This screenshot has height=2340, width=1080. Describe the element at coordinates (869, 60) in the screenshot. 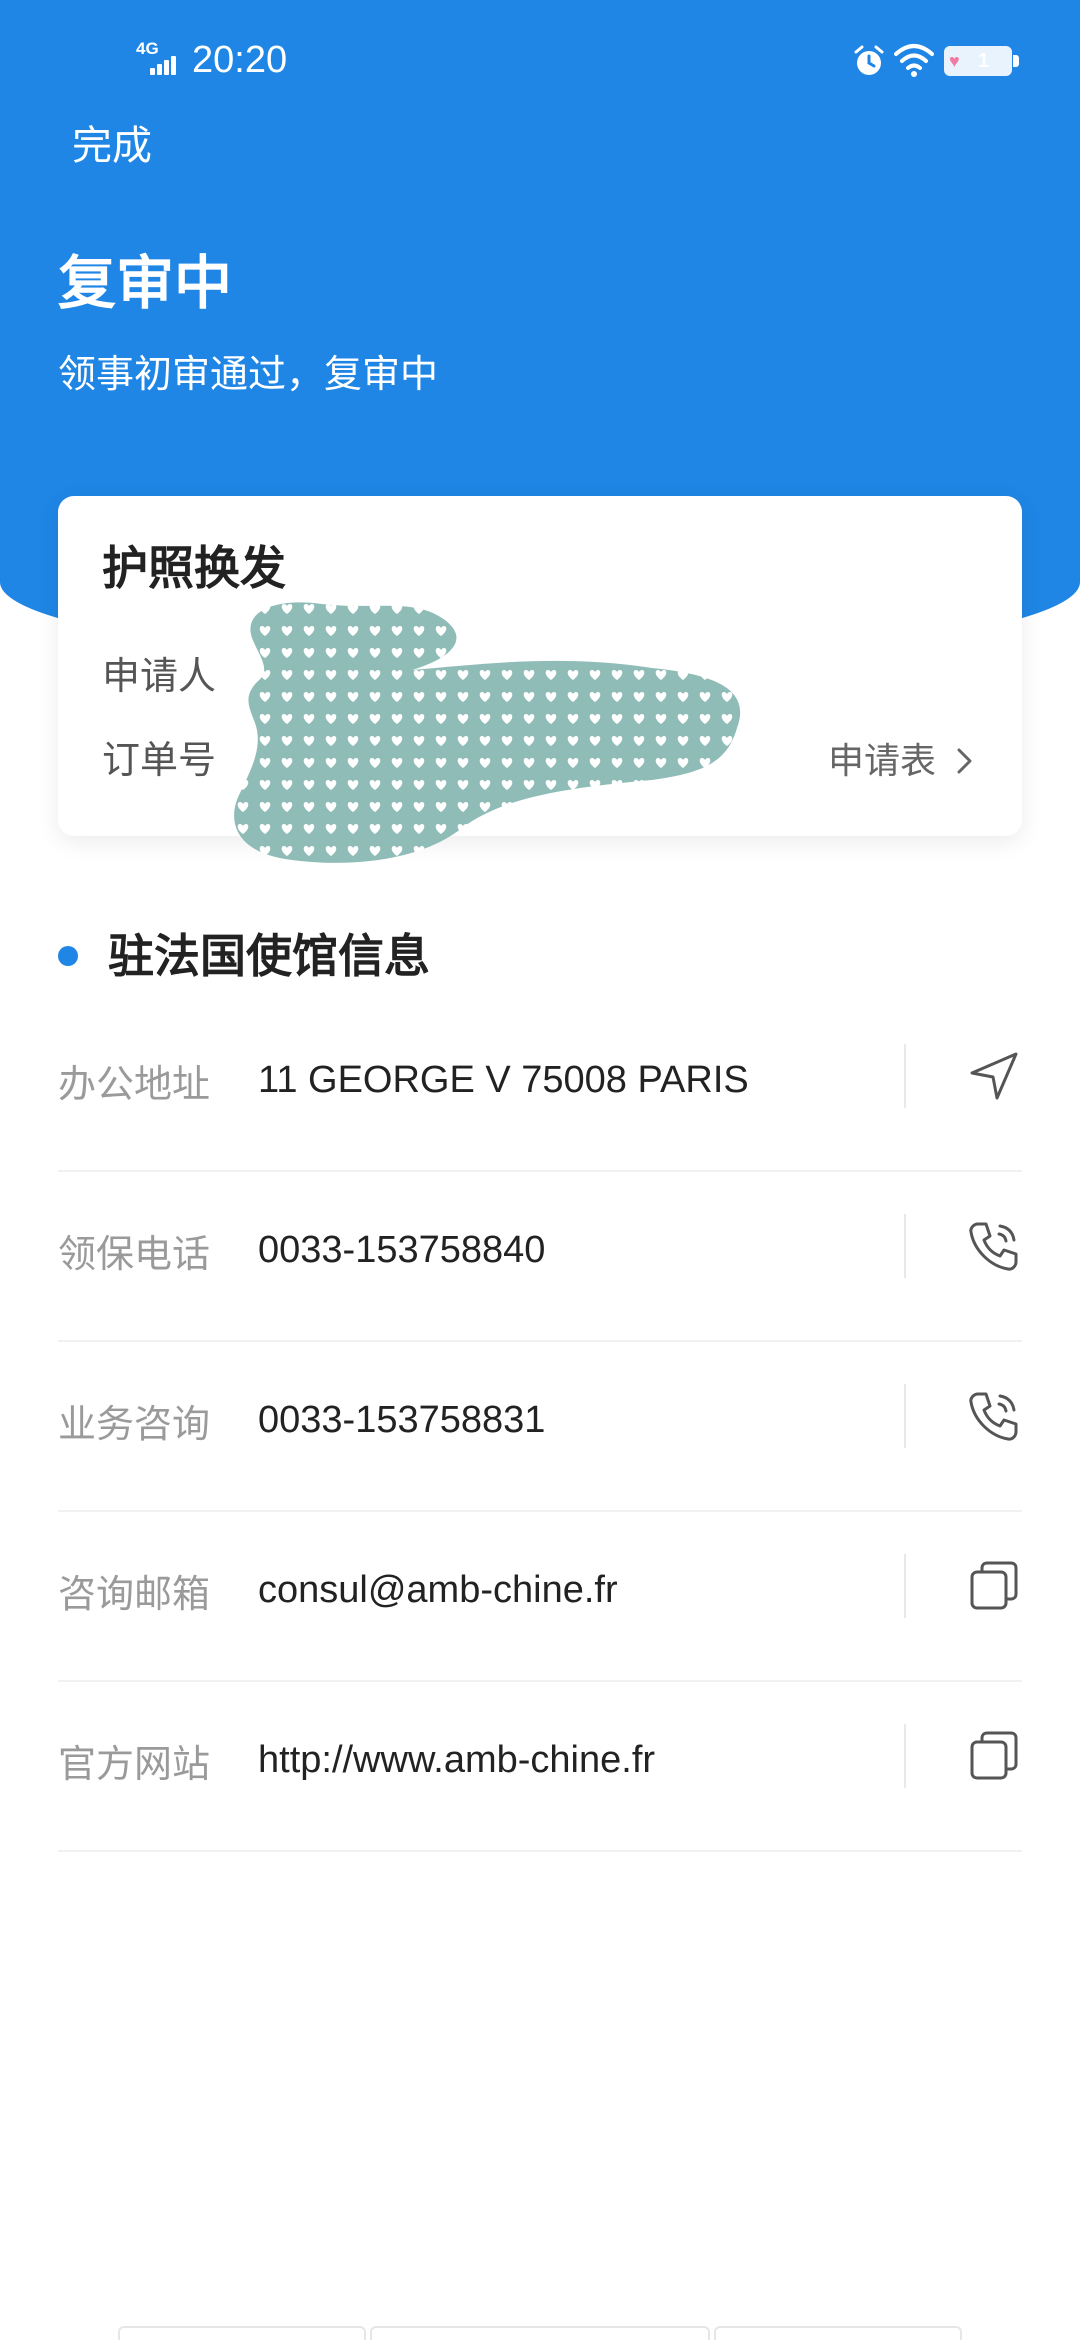

I see `alarm-icon` at that location.